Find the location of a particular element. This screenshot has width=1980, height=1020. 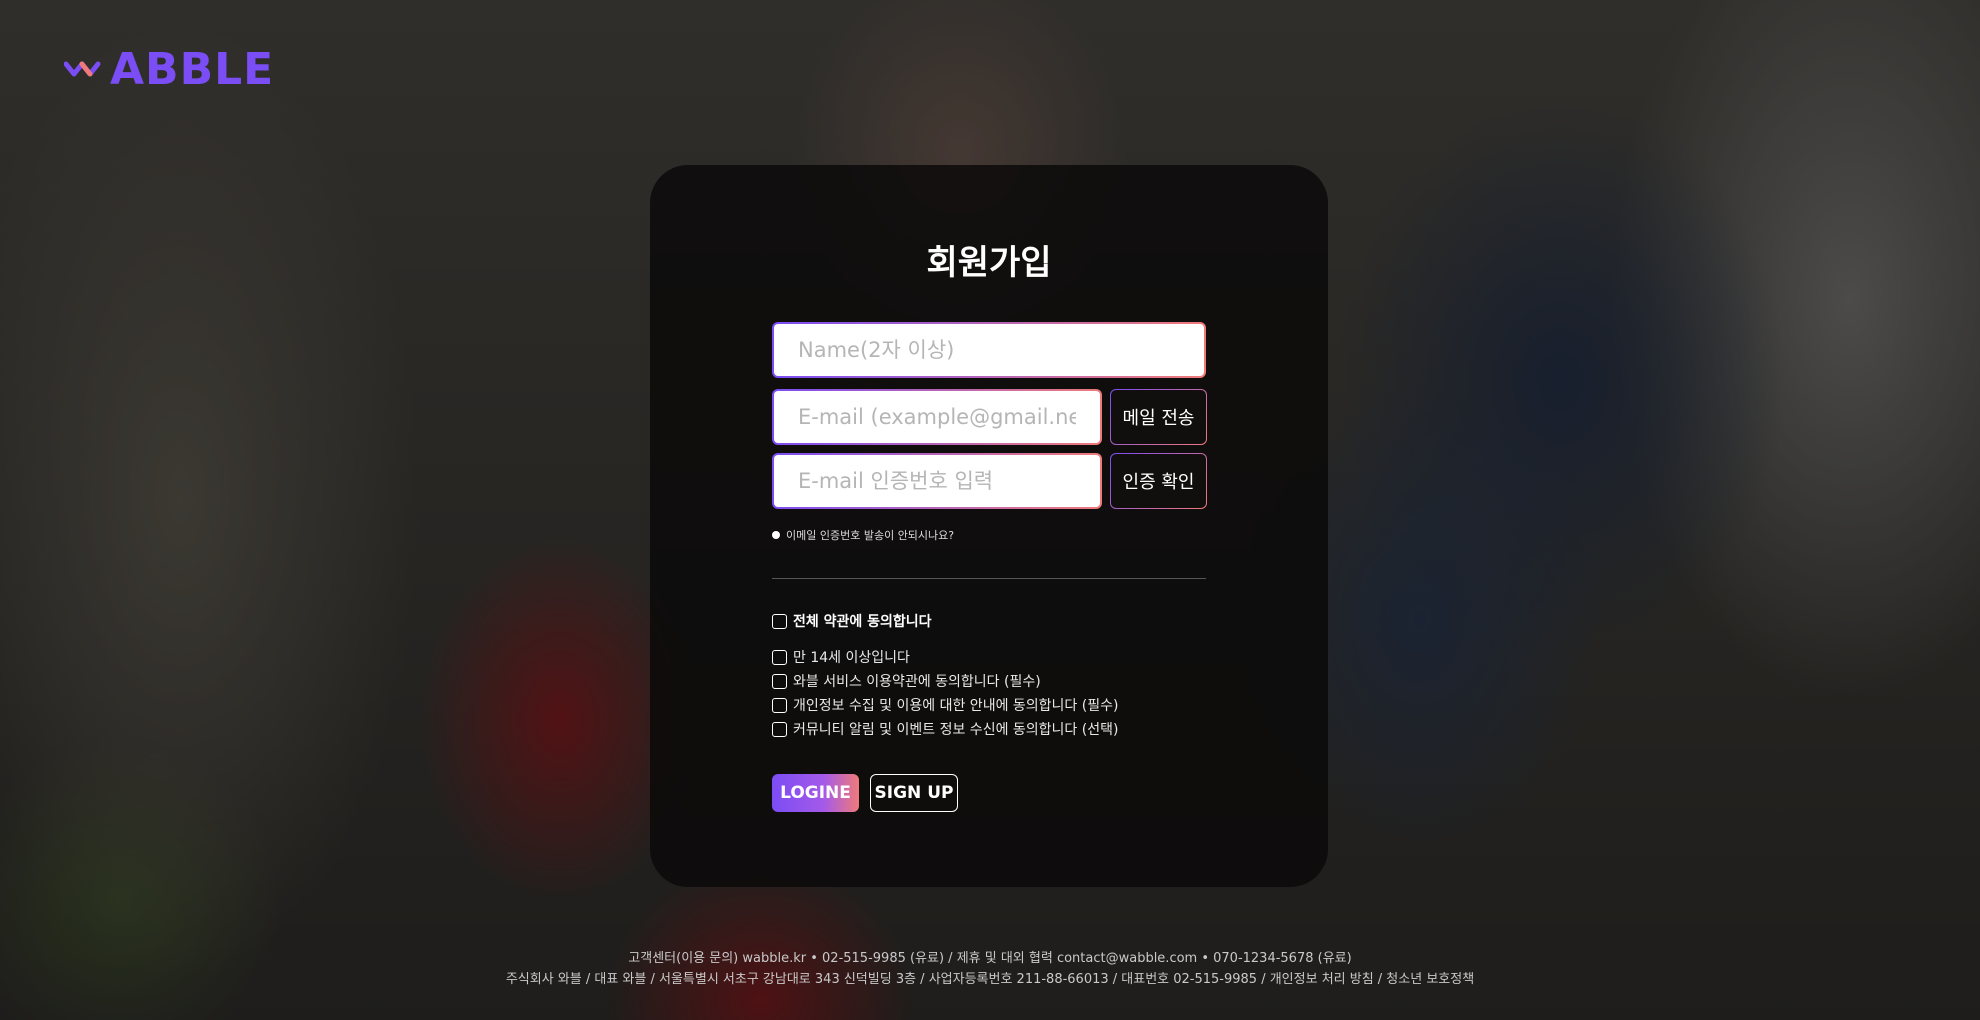

email-input is located at coordinates (937, 417).